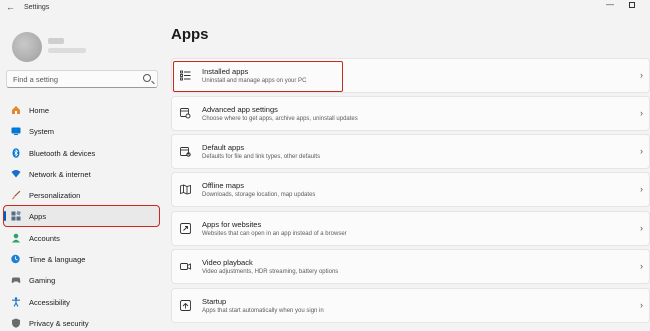 This screenshot has width=650, height=331. I want to click on card-title: Advanced app settings, so click(240, 109).